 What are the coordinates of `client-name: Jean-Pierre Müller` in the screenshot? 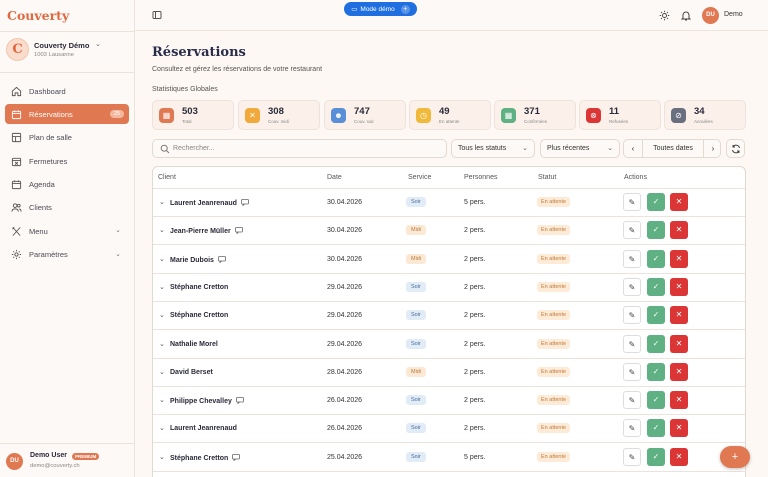 It's located at (206, 231).